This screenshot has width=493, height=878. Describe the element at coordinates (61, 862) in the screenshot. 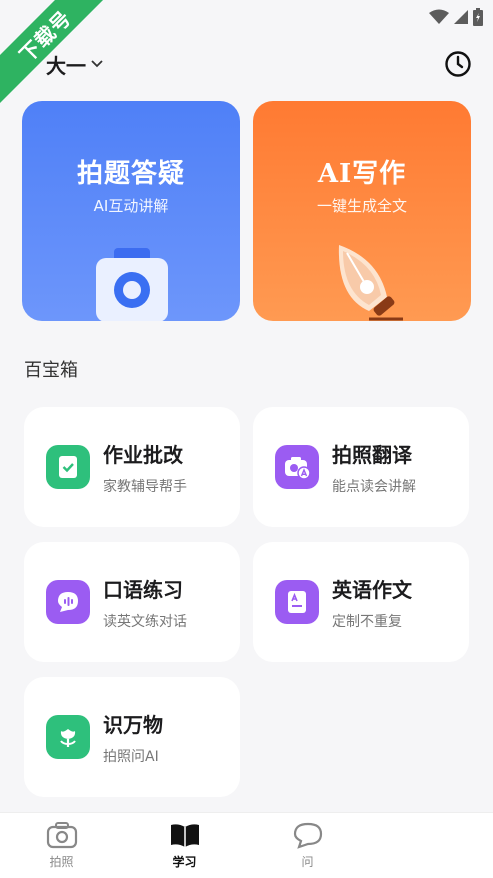

I see `tab-photo-label: 拍照` at that location.